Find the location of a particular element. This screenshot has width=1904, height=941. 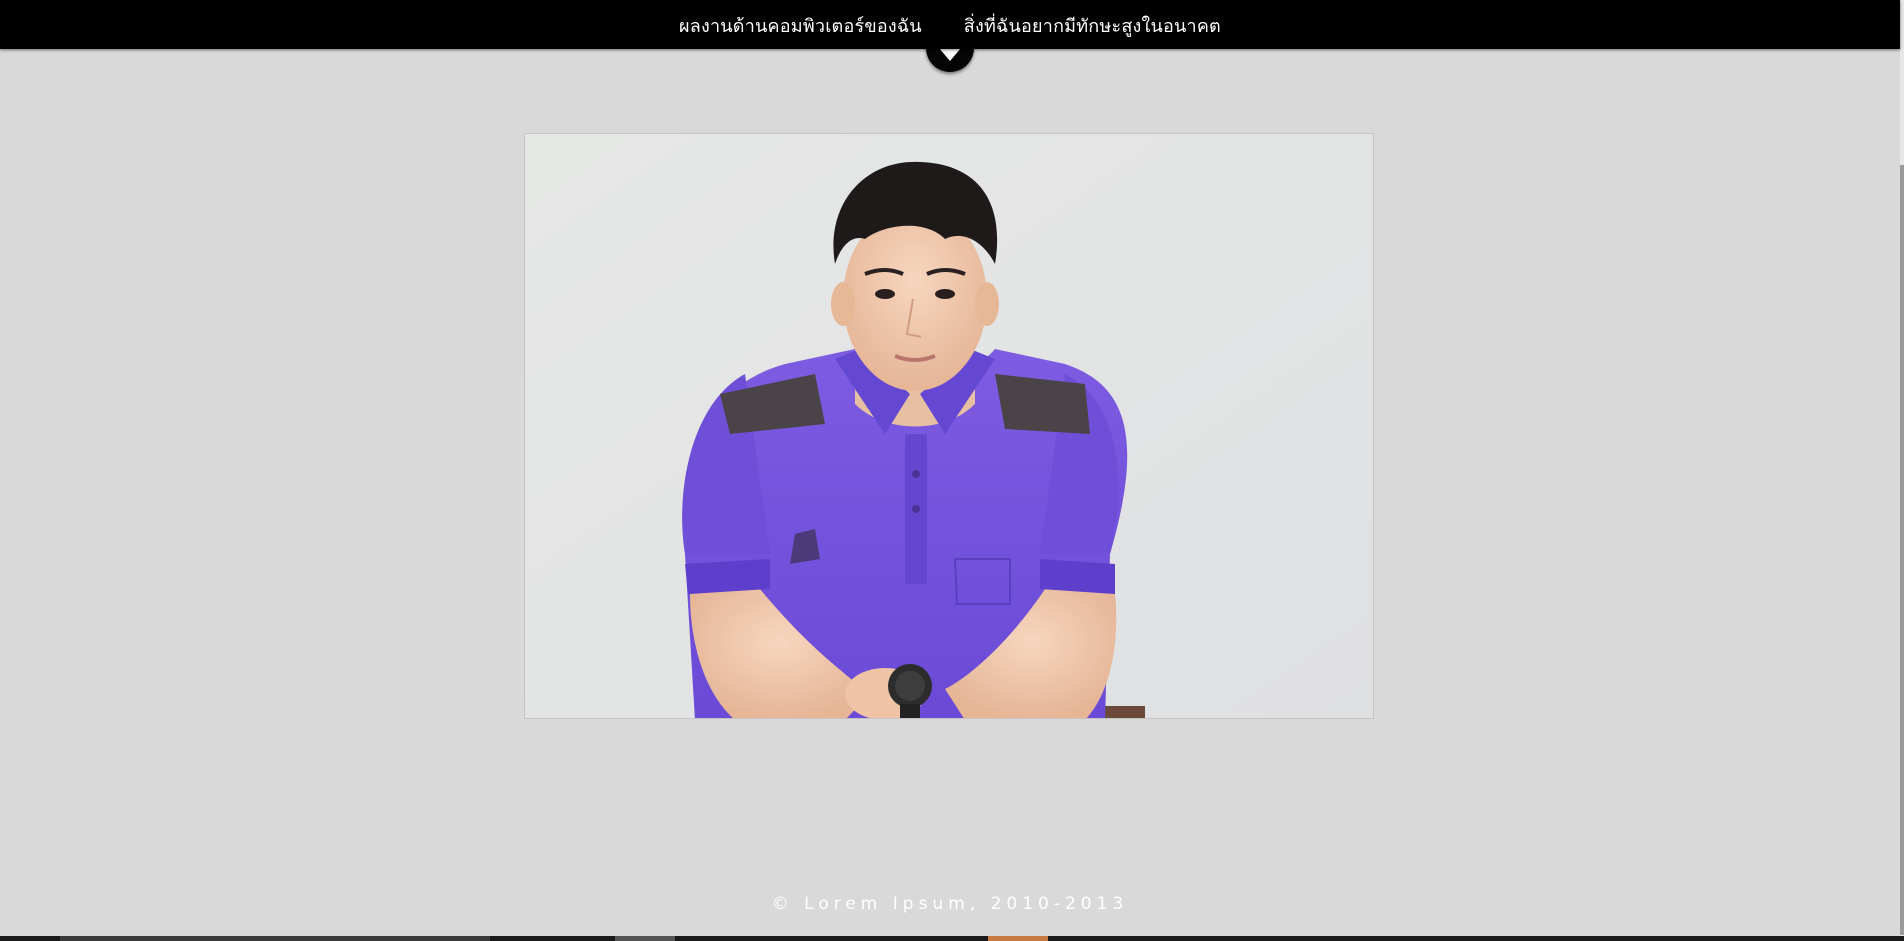

chevron-down-icon is located at coordinates (950, 54).